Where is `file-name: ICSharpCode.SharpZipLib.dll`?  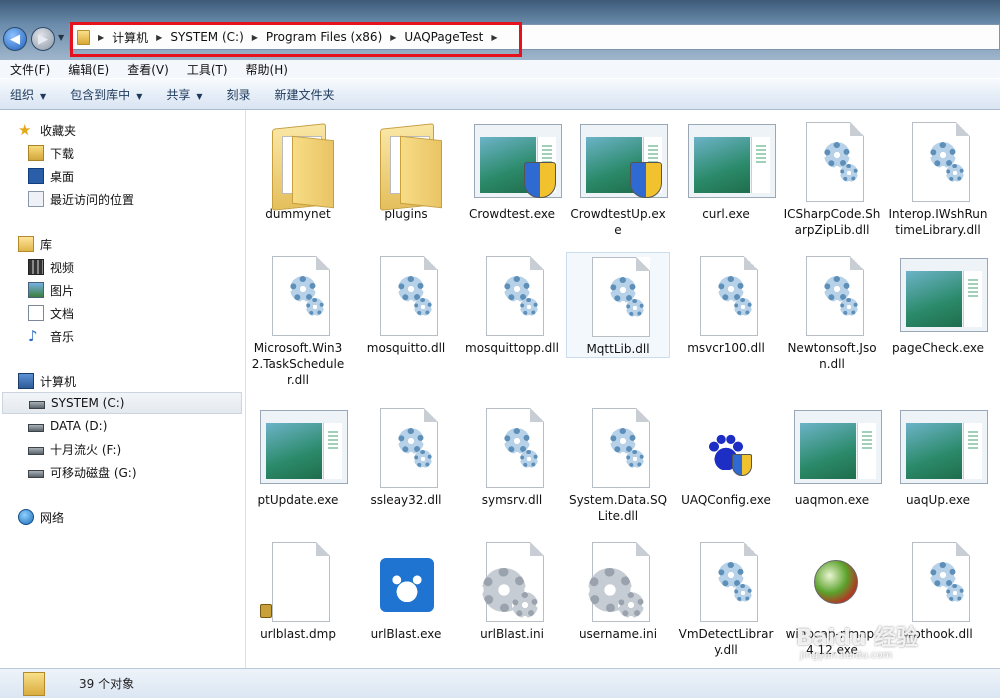
file-name: ICSharpCode.SharpZipLib.dll is located at coordinates (832, 222).